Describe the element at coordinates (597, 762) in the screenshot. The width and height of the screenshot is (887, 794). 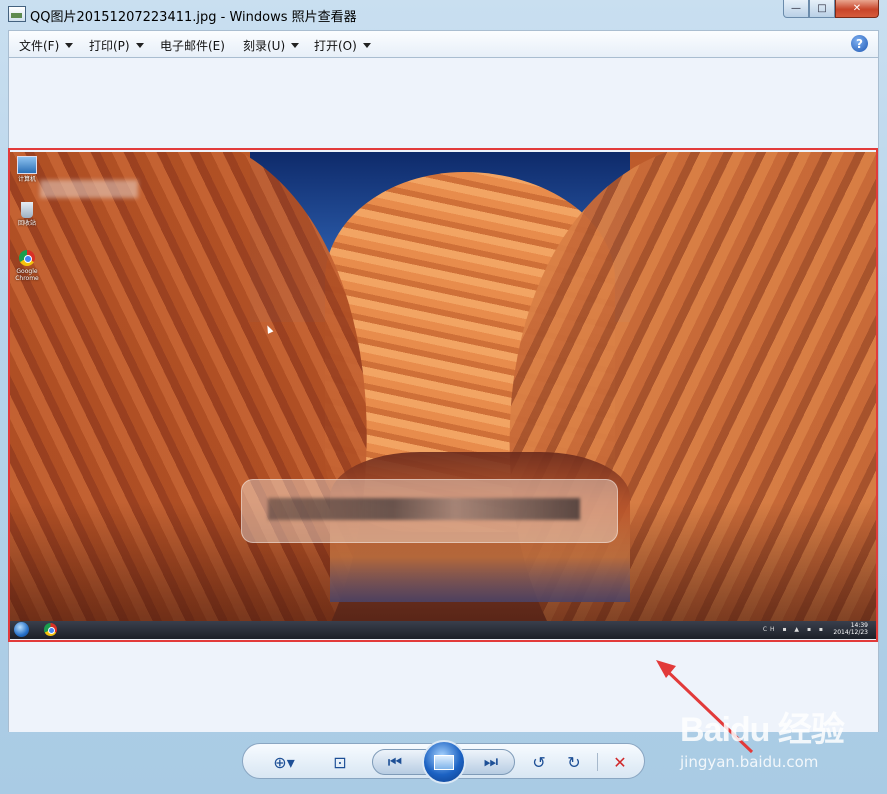
I see `toolbar-divider` at that location.